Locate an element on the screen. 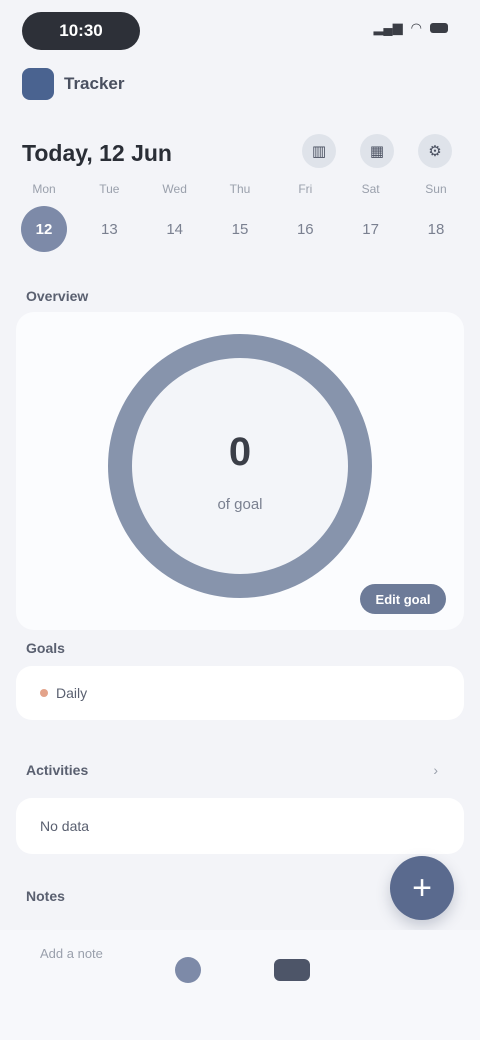 Image resolution: width=480 pixels, height=1040 pixels. bar-chart-icon: ▥ is located at coordinates (319, 151).